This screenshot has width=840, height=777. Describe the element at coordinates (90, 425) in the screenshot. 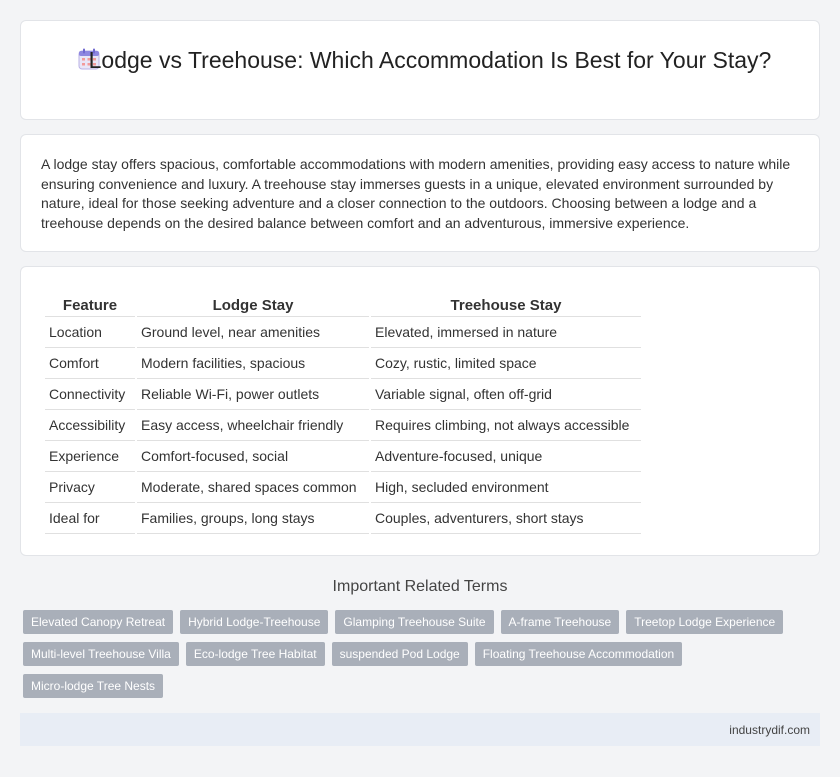

I see `table-cell: Accessibility` at that location.